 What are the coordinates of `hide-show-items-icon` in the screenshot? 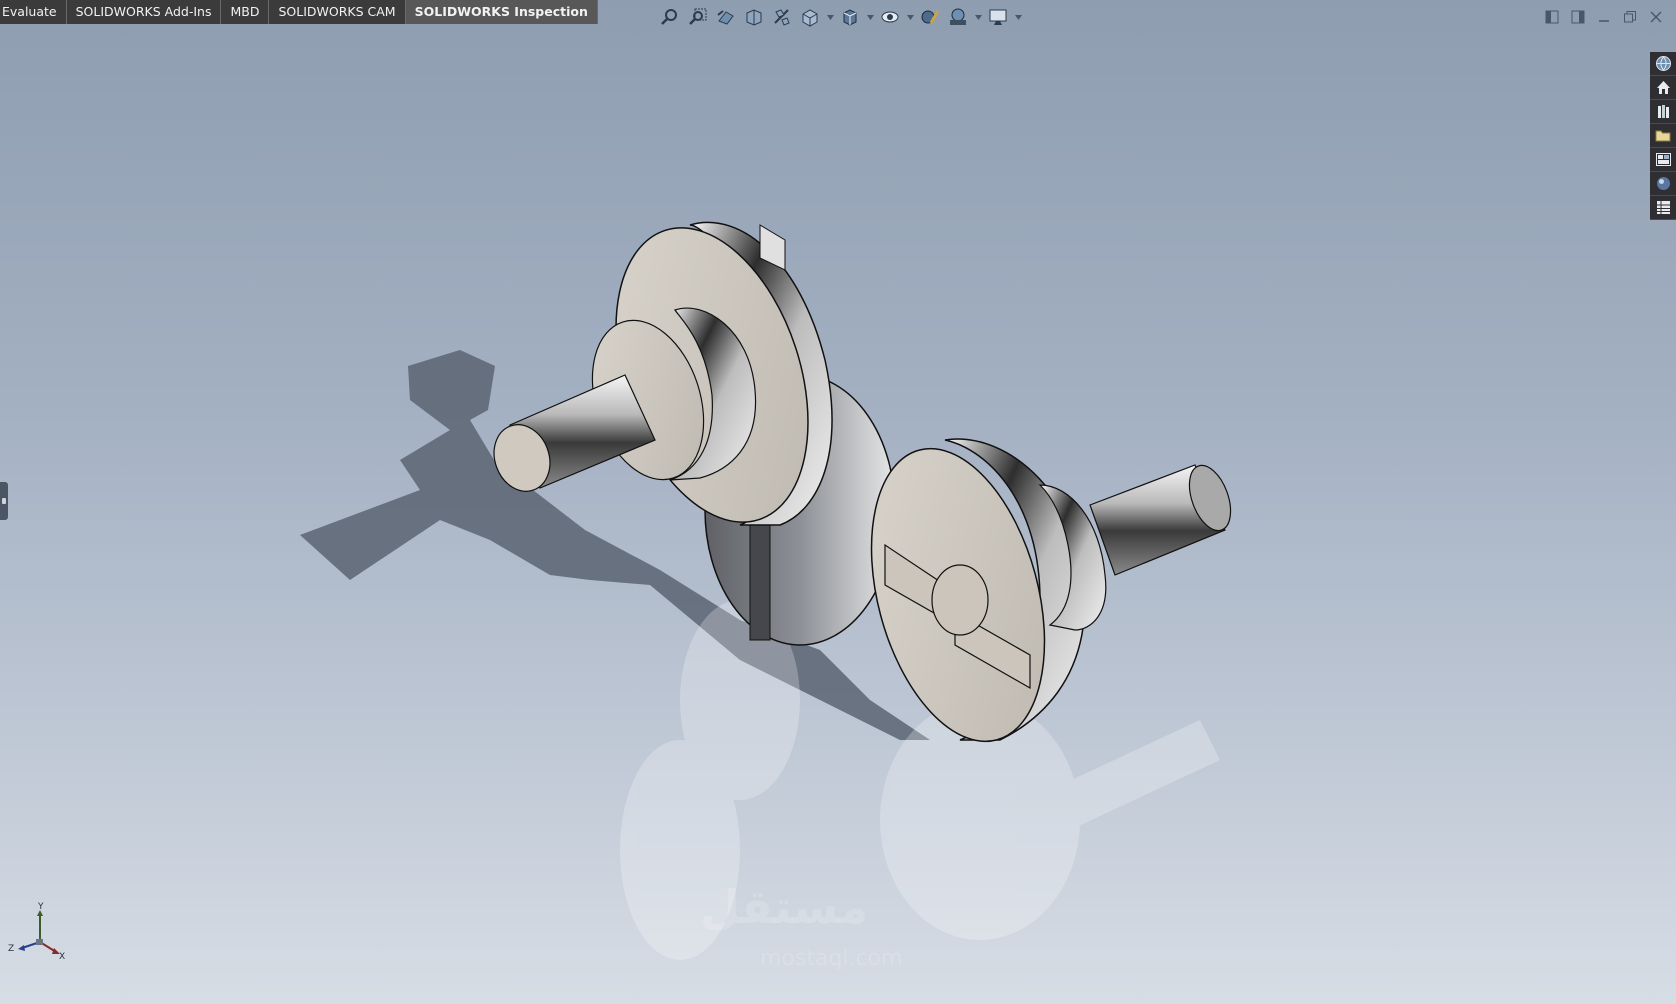 It's located at (890, 17).